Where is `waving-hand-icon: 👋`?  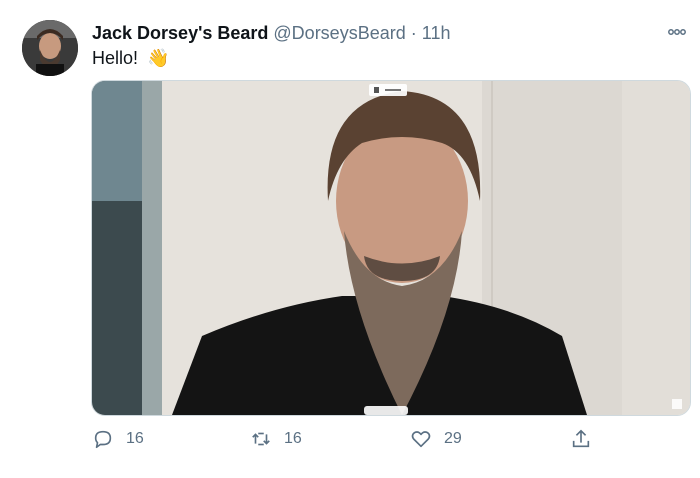
waving-hand-icon: 👋 is located at coordinates (158, 58).